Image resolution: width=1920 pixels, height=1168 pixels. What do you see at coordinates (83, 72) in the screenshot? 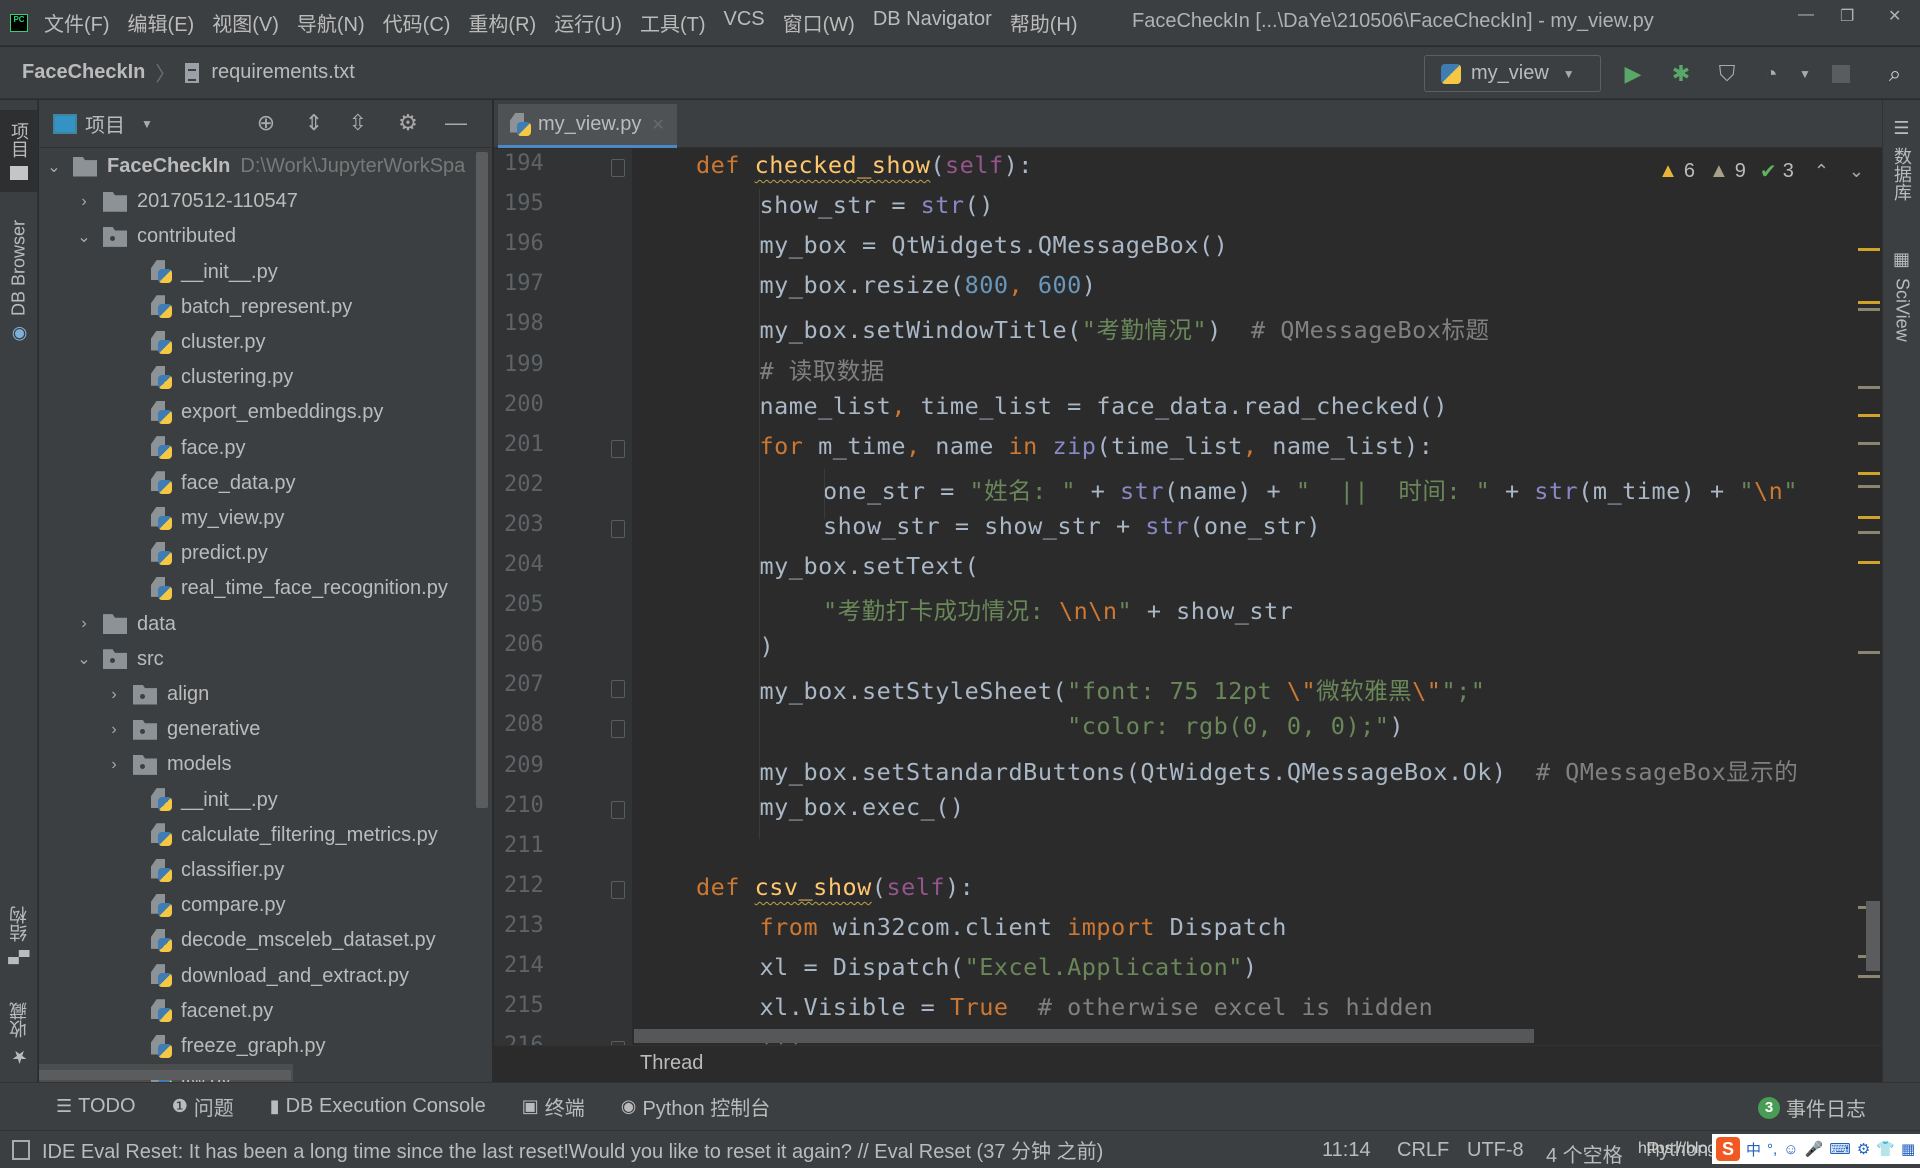
I see `breadcrumb-project: FaceCheckIn` at bounding box center [83, 72].